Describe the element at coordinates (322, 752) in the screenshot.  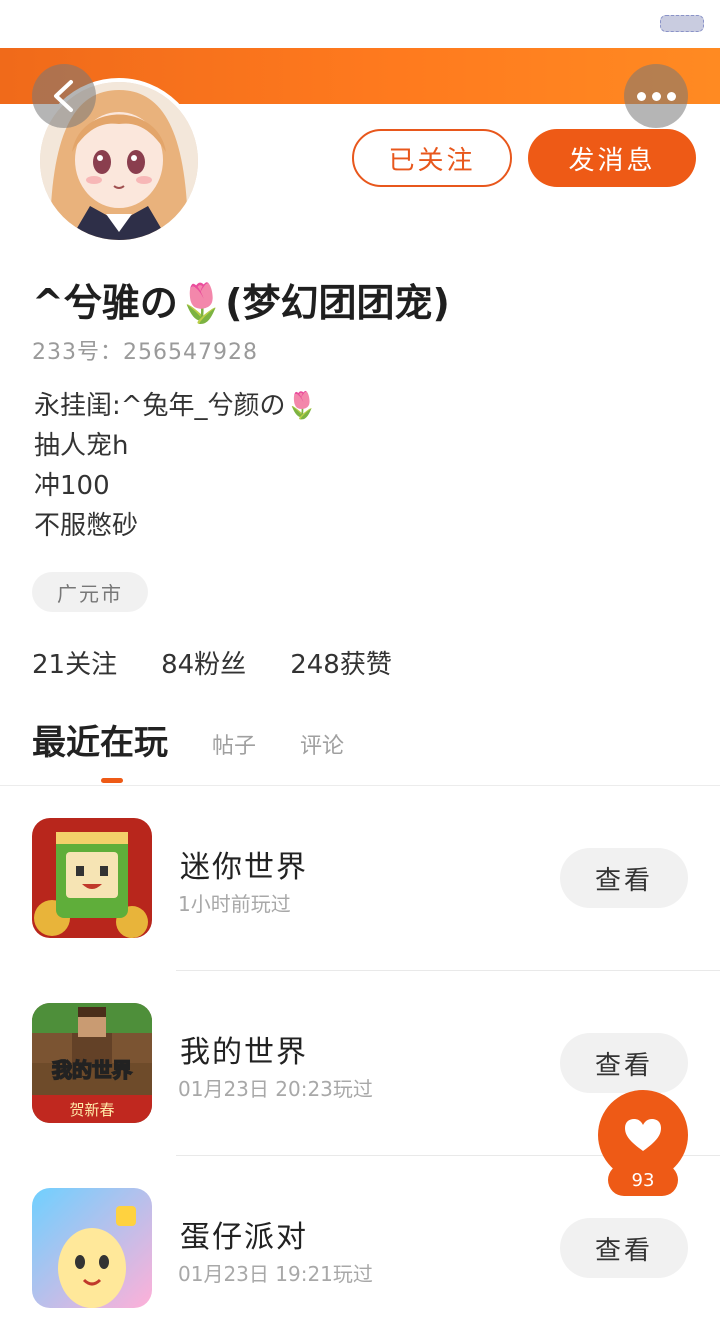
I see `tab-comments: 评论` at that location.